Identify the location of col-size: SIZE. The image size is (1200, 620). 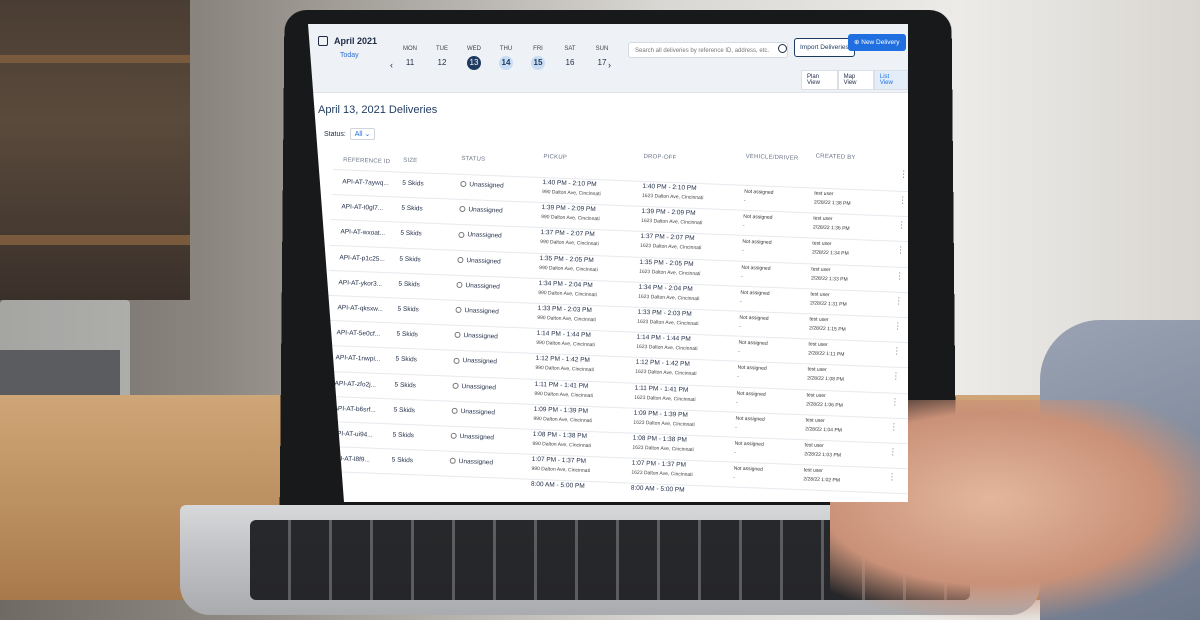
(410, 161).